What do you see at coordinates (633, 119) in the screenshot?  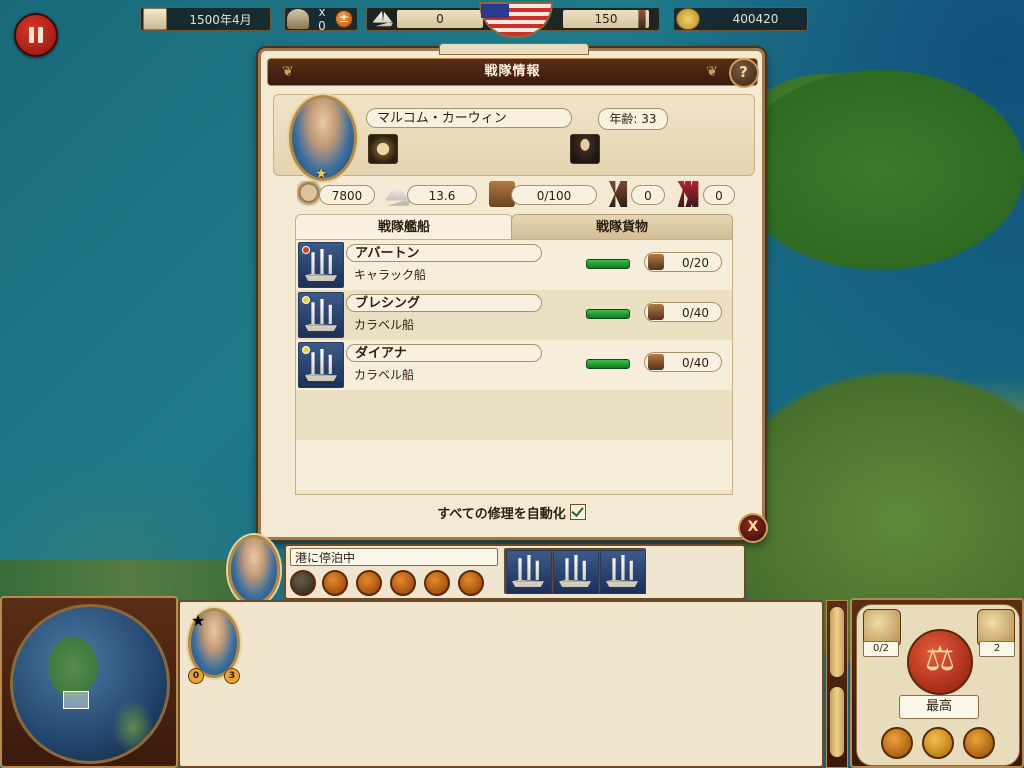 I see `captain-age: 年齢: 33` at bounding box center [633, 119].